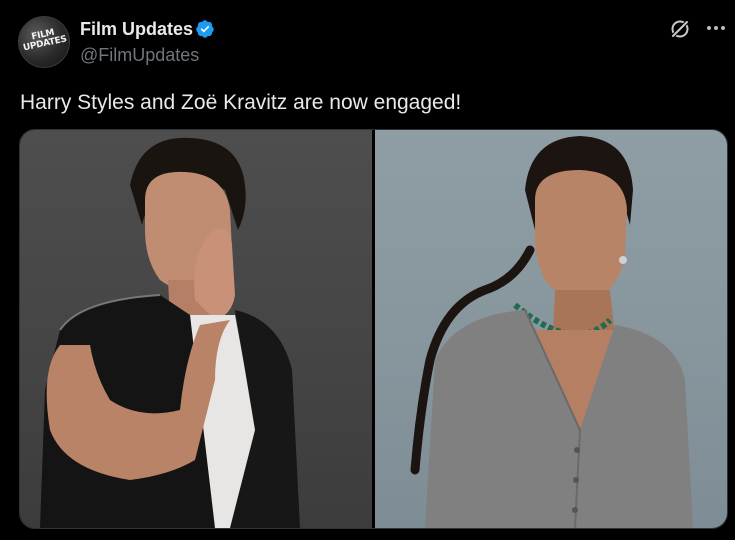 This screenshot has height=540, width=735. I want to click on more-options-button, so click(716, 28).